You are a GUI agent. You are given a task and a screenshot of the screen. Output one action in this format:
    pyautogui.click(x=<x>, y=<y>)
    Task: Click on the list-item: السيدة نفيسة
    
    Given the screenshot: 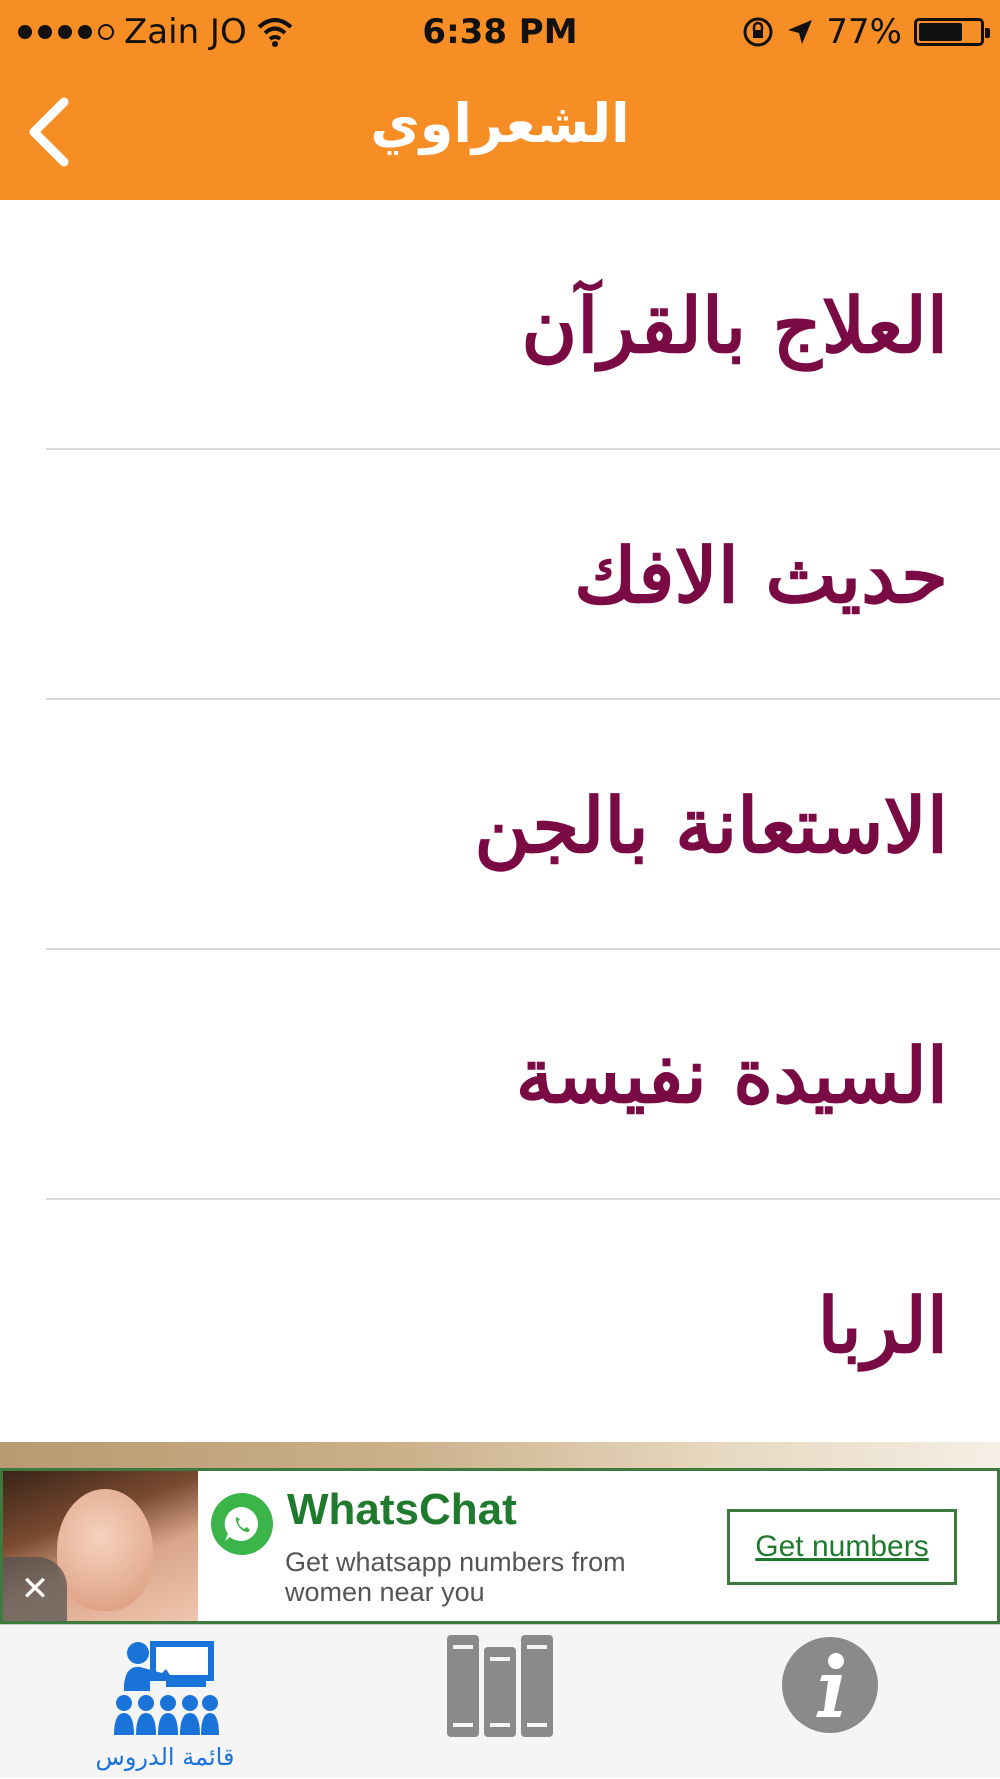 What is the action you would take?
    pyautogui.click(x=500, y=1075)
    